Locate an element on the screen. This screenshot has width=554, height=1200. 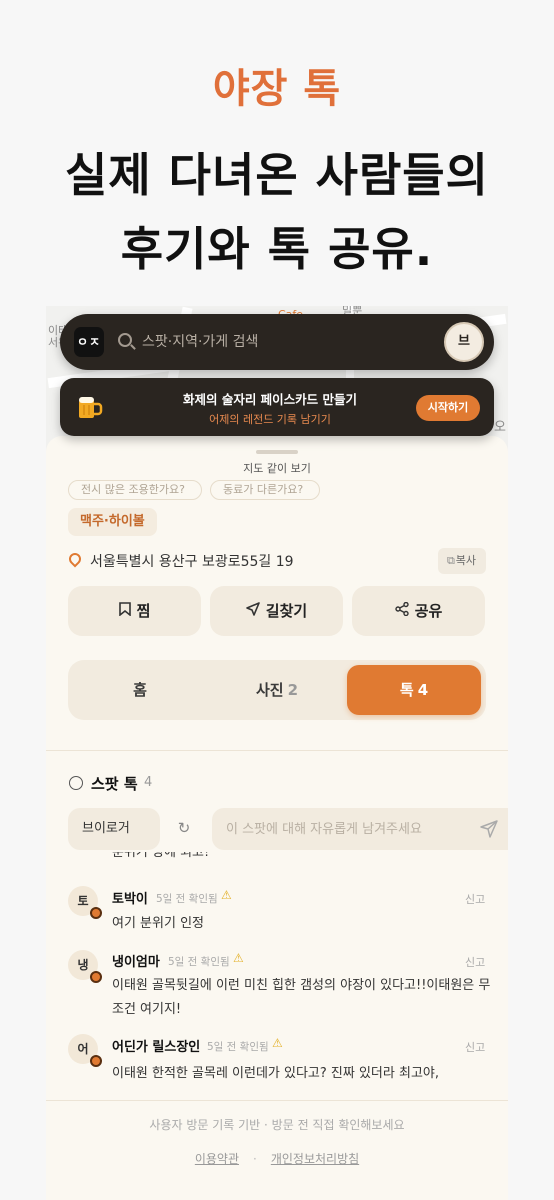
search-icon is located at coordinates (125, 340).